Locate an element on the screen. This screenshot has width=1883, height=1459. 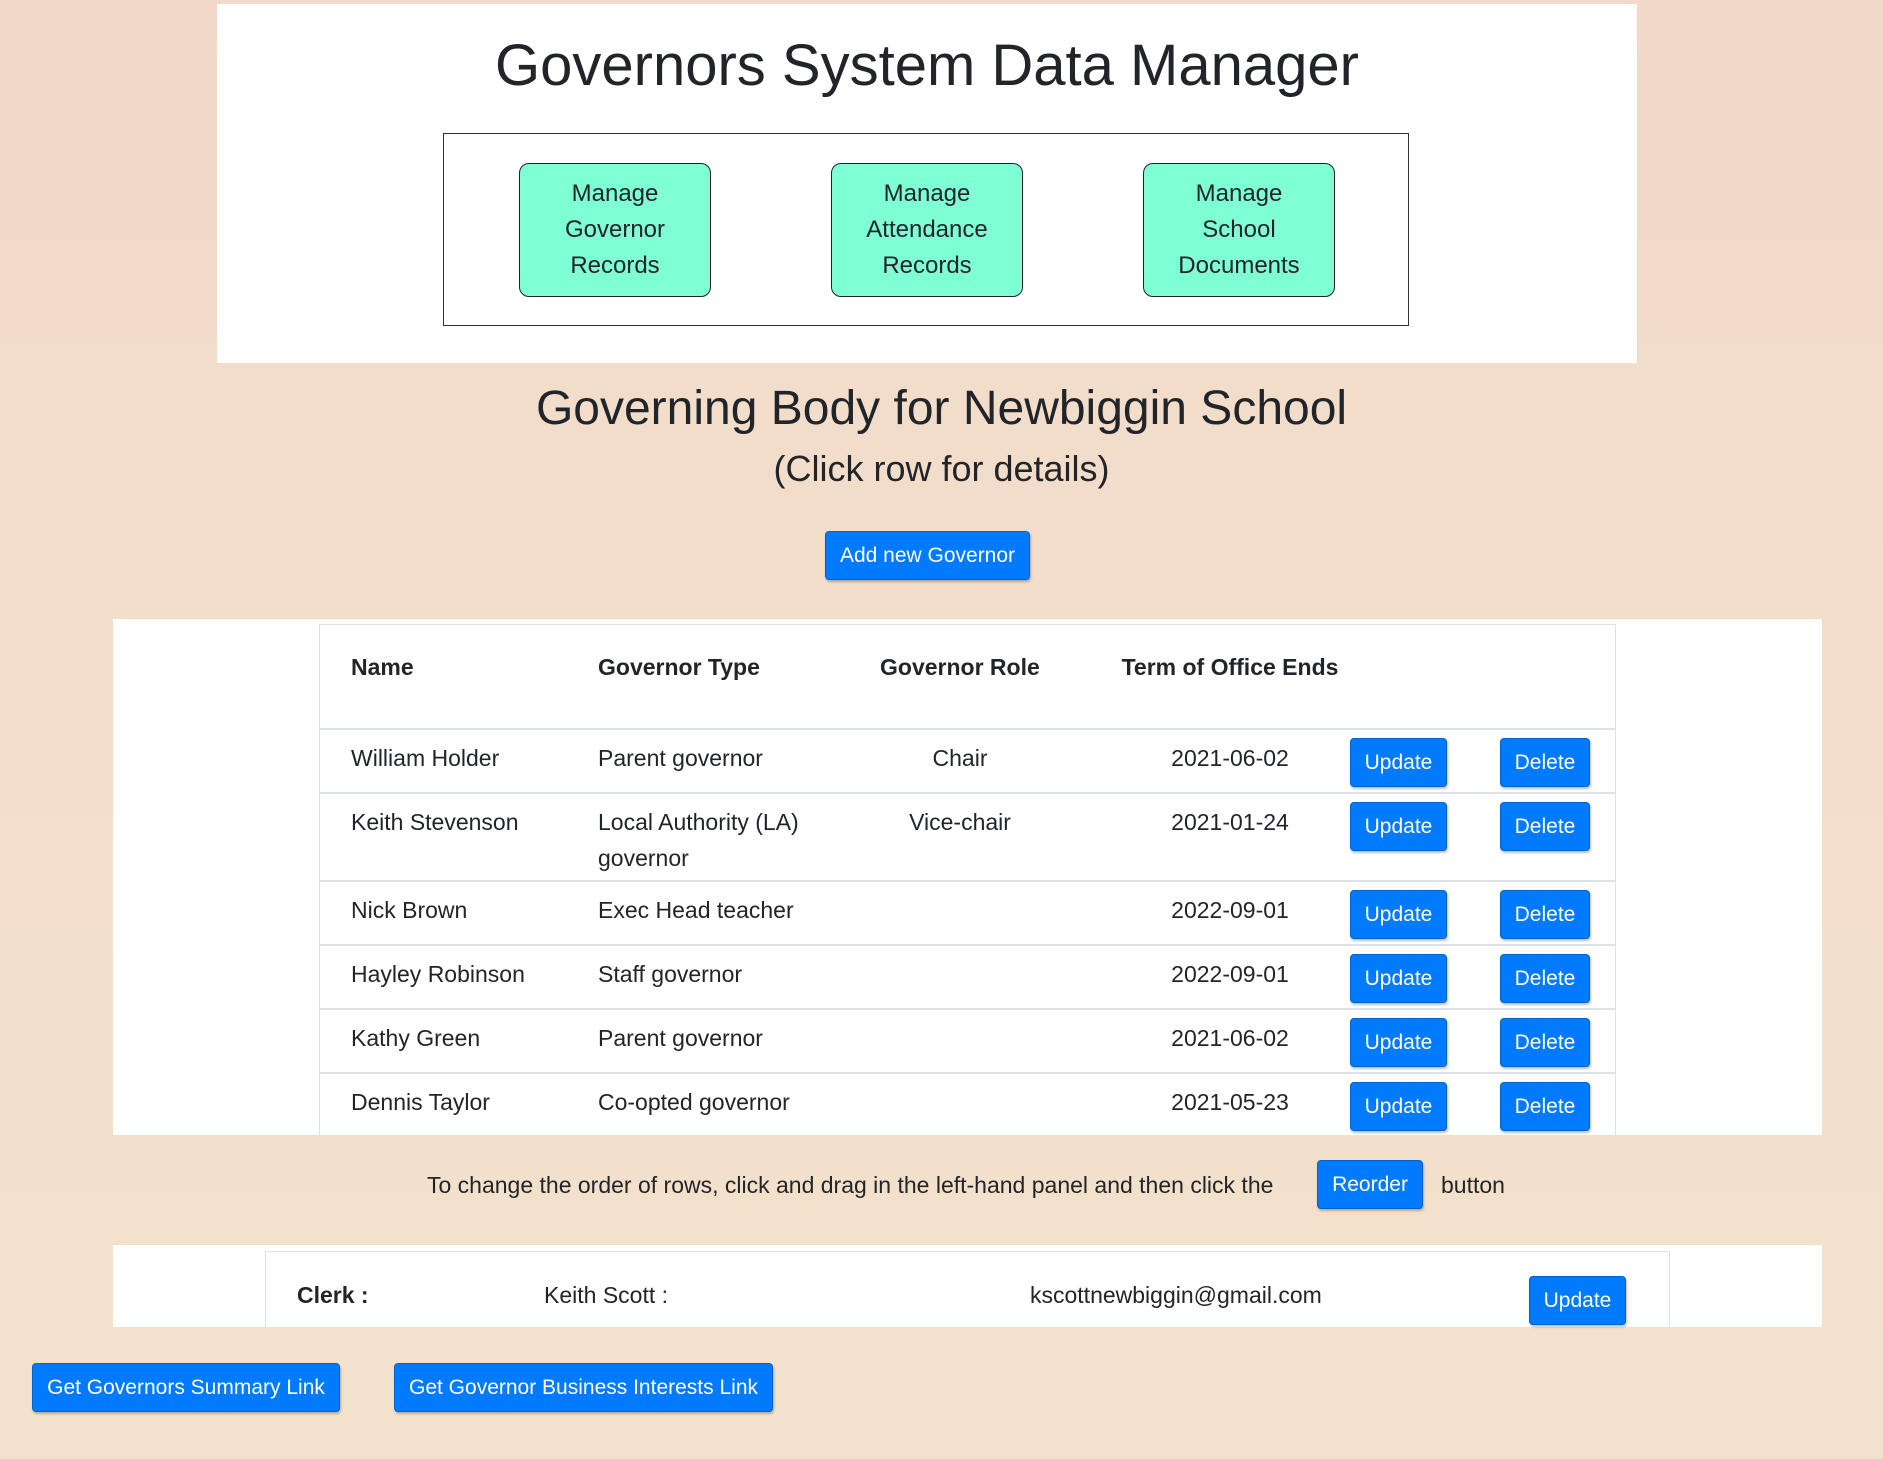
governor-name: Dennis Taylor is located at coordinates (420, 1102).